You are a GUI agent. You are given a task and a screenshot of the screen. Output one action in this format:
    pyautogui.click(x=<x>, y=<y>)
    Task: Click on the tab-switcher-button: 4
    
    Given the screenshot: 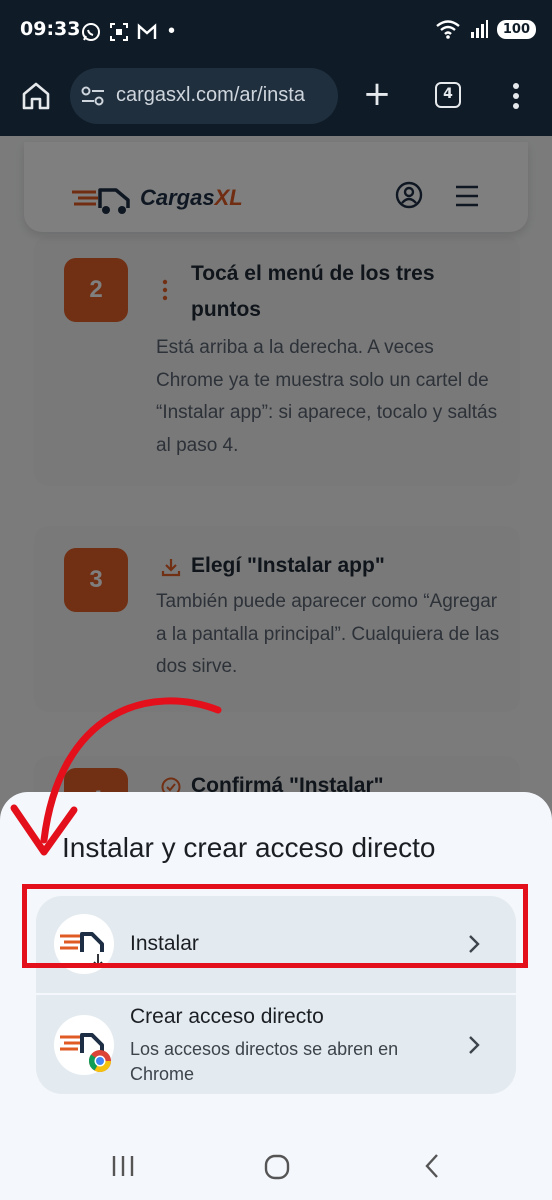 What is the action you would take?
    pyautogui.click(x=448, y=95)
    